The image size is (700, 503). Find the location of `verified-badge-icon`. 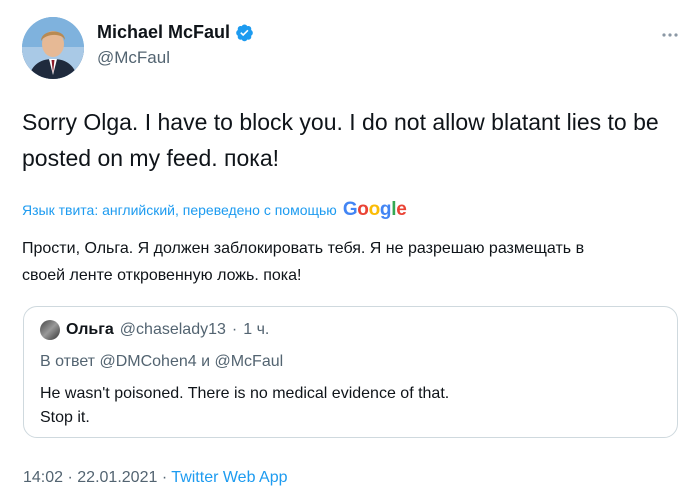

verified-badge-icon is located at coordinates (244, 32).